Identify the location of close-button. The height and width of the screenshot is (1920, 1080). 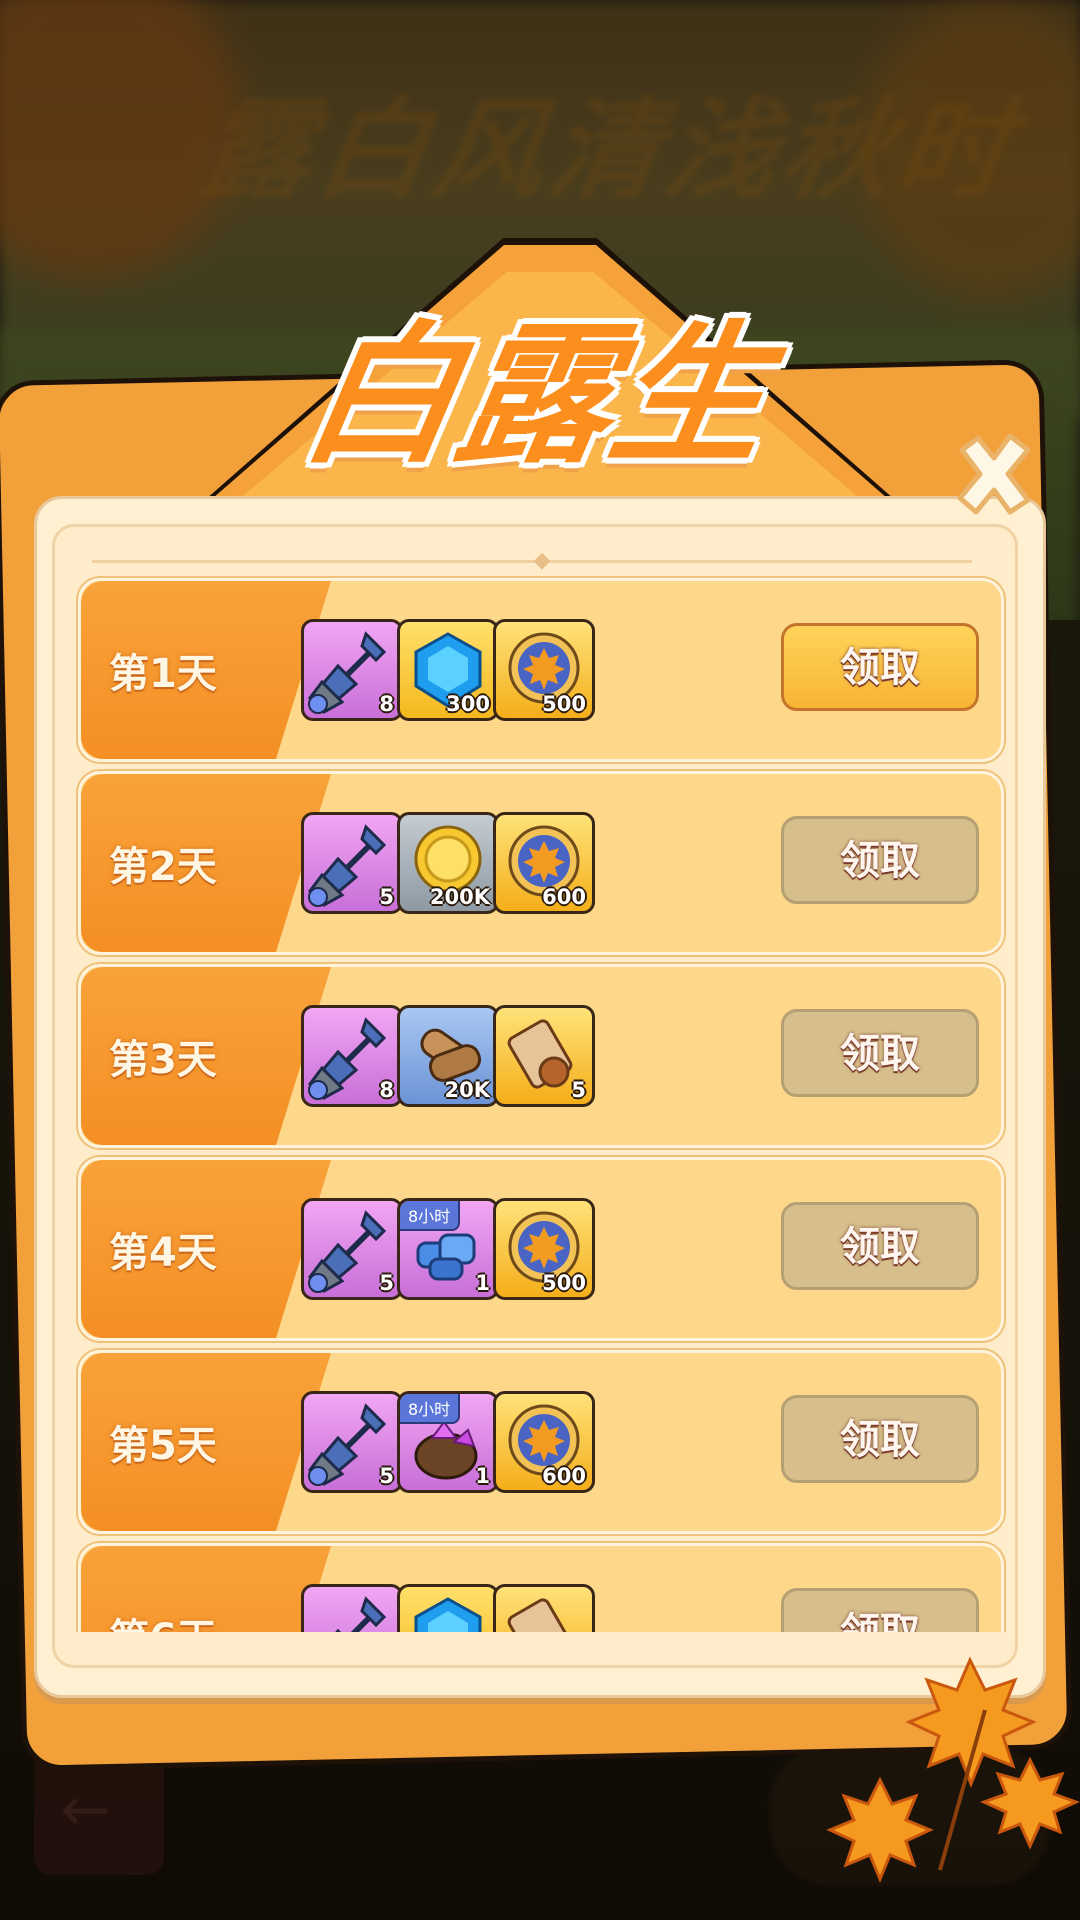
(994, 474).